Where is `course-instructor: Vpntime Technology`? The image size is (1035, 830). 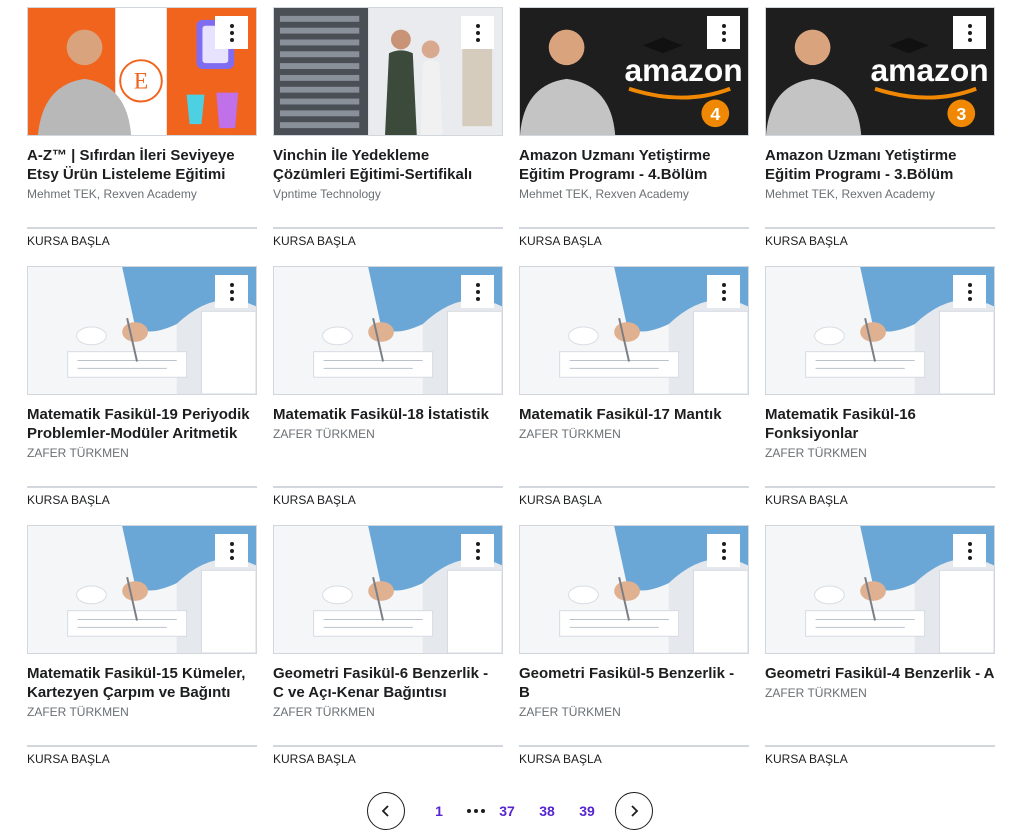
course-instructor: Vpntime Technology is located at coordinates (327, 194).